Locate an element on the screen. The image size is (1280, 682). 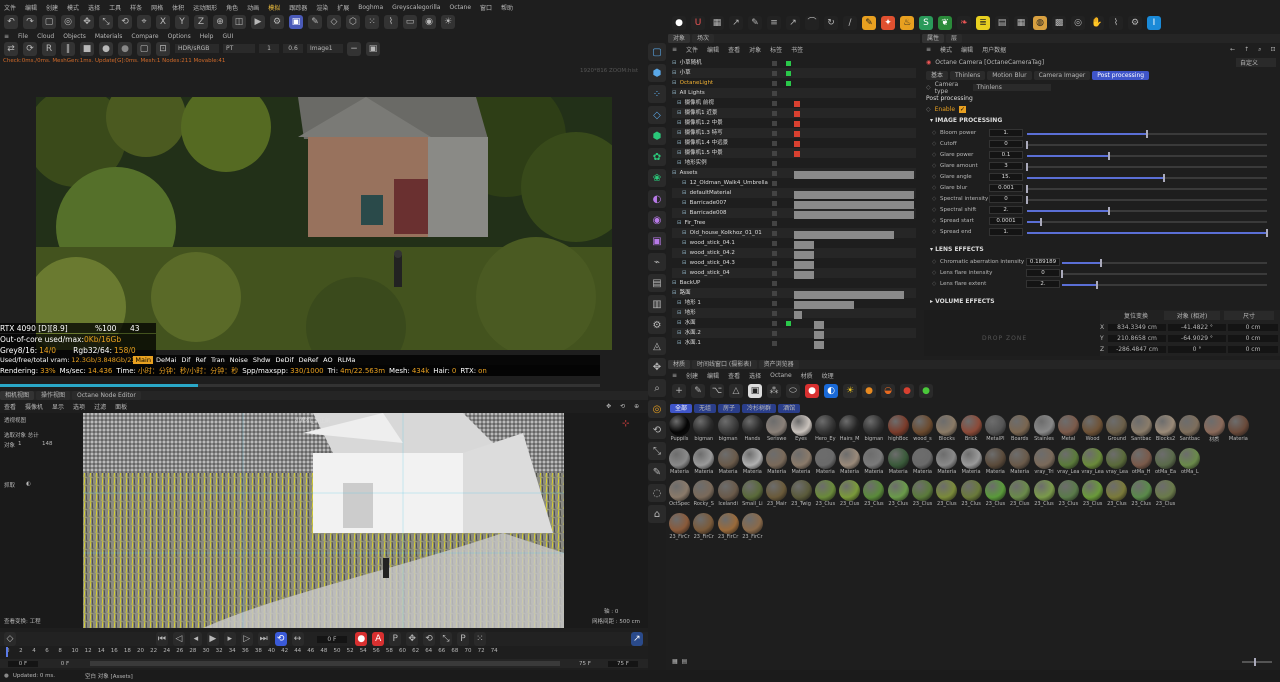
attr-menu-item: 用户数据 is located at coordinates (994, 49).